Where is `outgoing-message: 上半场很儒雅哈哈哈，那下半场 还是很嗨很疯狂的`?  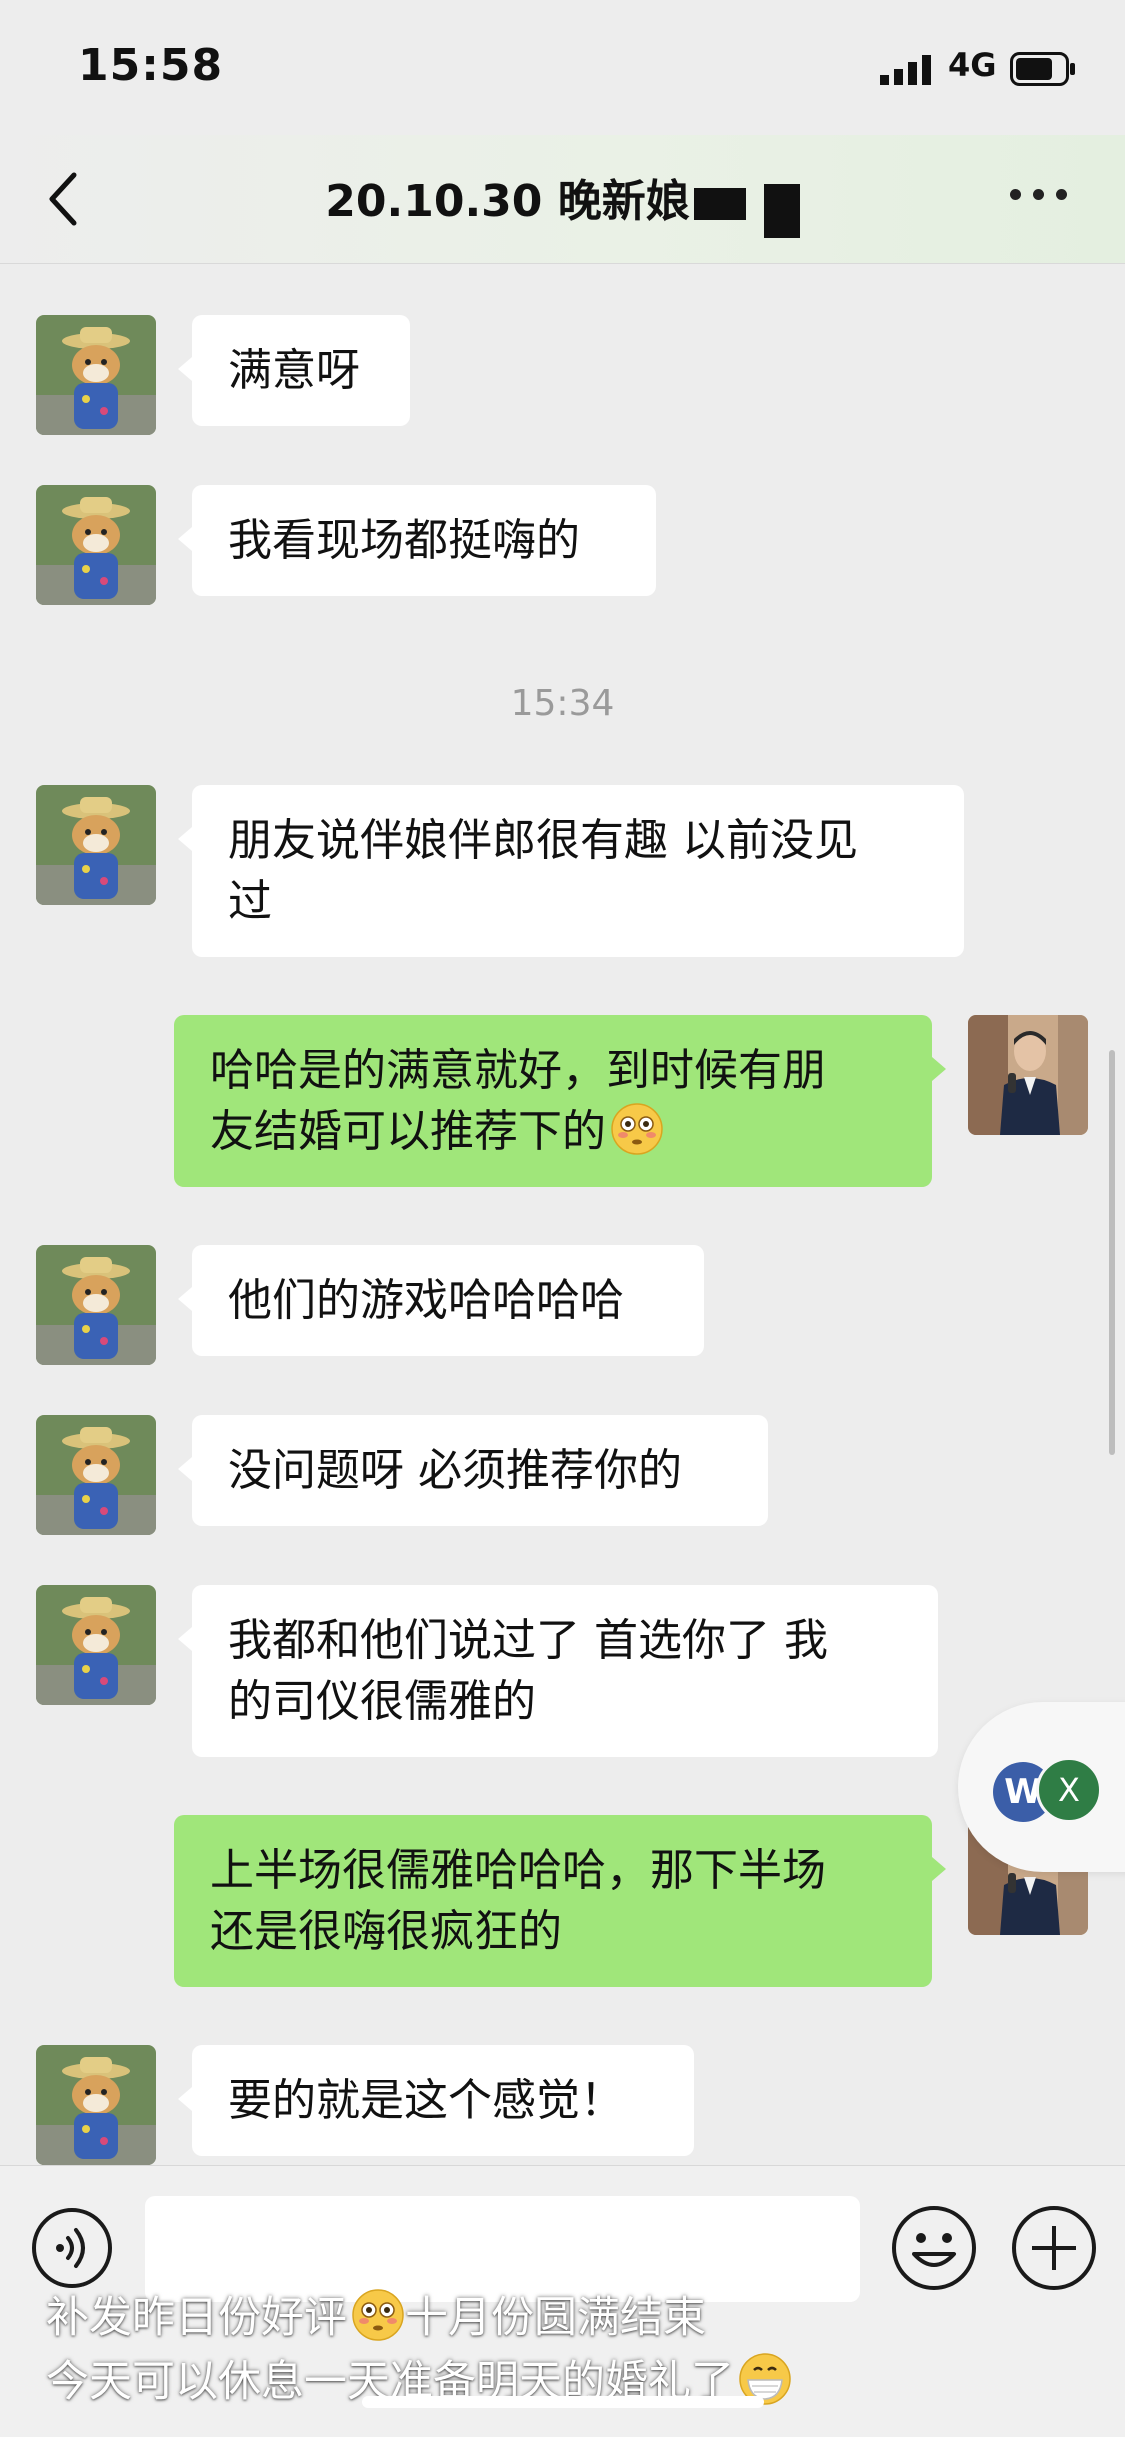
outgoing-message: 上半场很儒雅哈哈哈，那下半场 还是很嗨很疯狂的 is located at coordinates (560, 1901).